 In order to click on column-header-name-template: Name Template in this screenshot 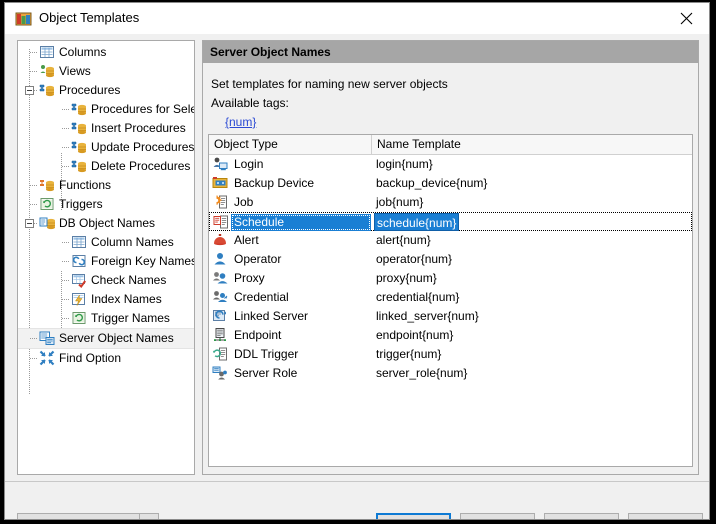, I will do `click(419, 144)`.